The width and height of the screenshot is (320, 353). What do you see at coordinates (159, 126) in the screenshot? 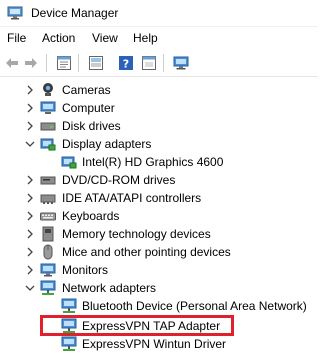
I see `tree-item-disk-drives: Disk drives` at bounding box center [159, 126].